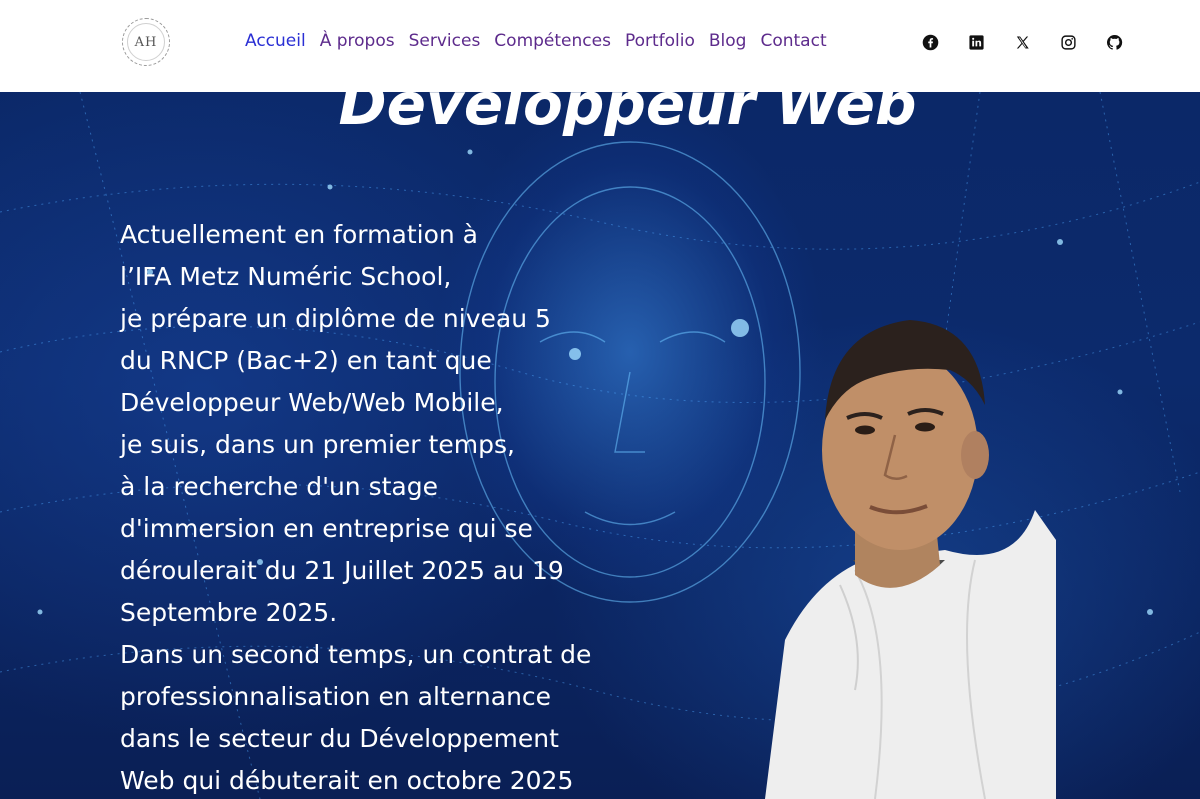 The width and height of the screenshot is (1200, 799). Describe the element at coordinates (1068, 42) in the screenshot. I see `instagram-icon` at that location.